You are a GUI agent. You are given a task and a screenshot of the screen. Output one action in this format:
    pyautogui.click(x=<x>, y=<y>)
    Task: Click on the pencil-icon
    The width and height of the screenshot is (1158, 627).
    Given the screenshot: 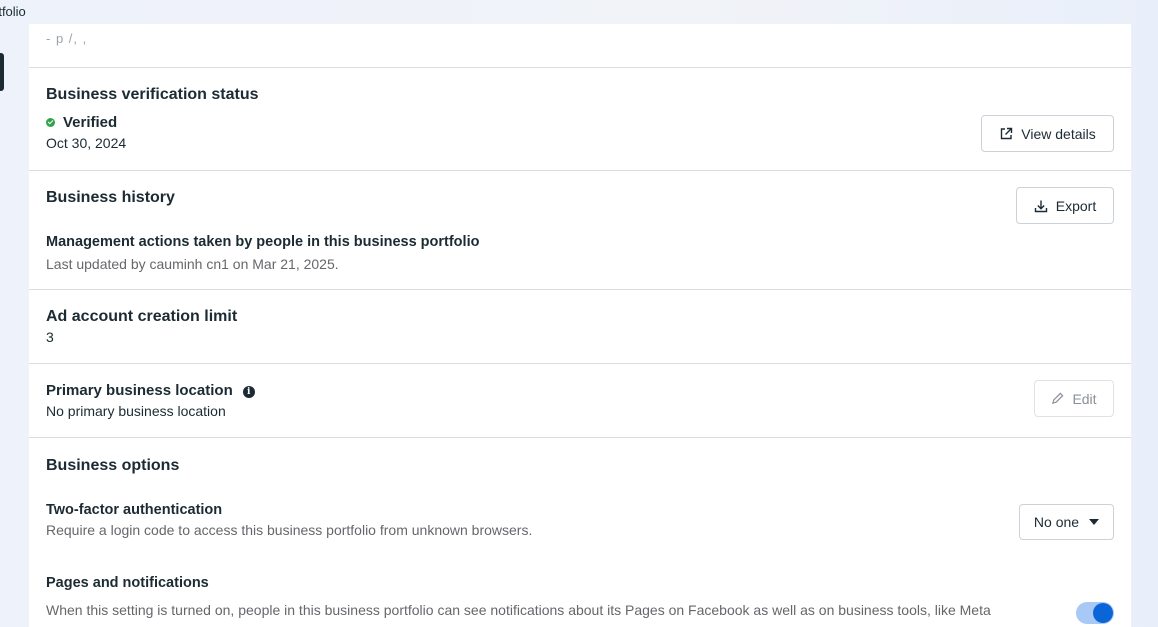 What is the action you would take?
    pyautogui.click(x=1058, y=398)
    